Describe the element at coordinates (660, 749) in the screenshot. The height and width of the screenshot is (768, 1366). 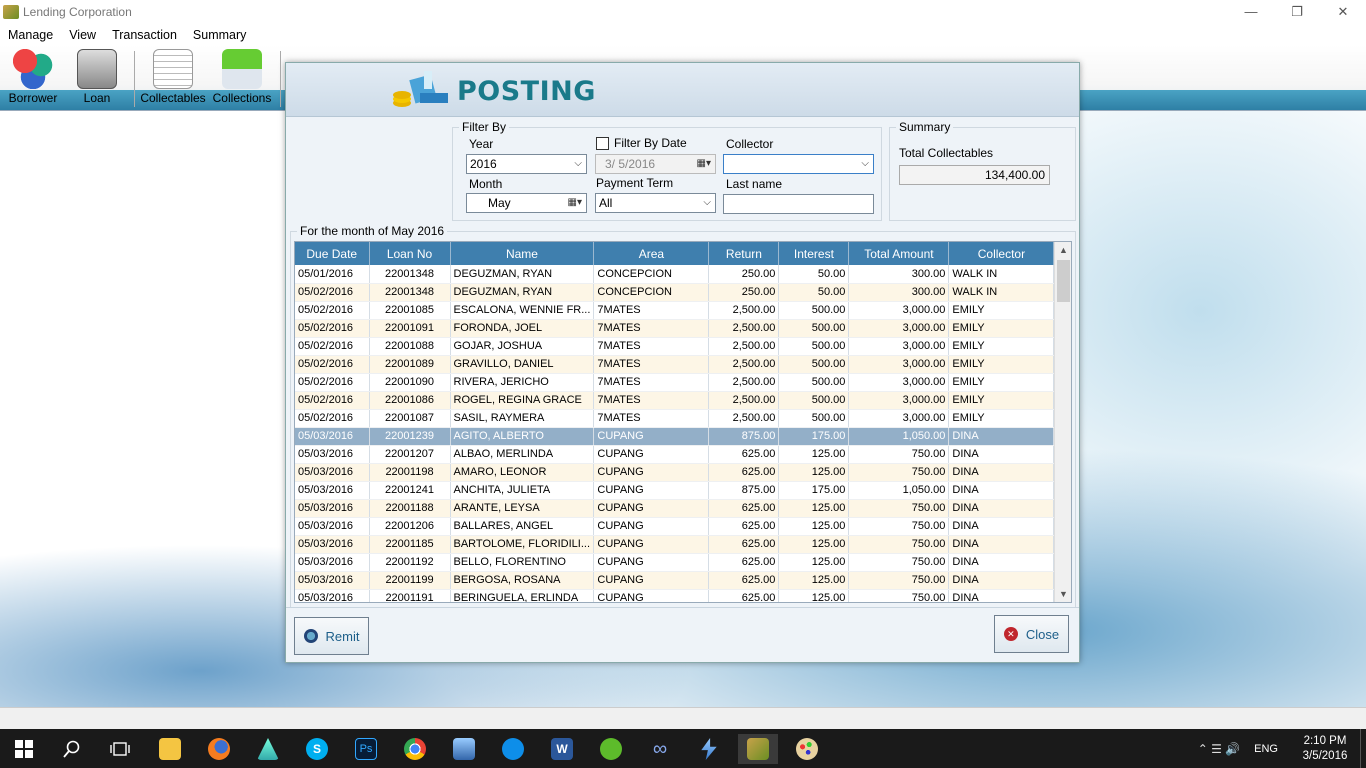
I see `taskbar-infinity-app: ∞` at that location.